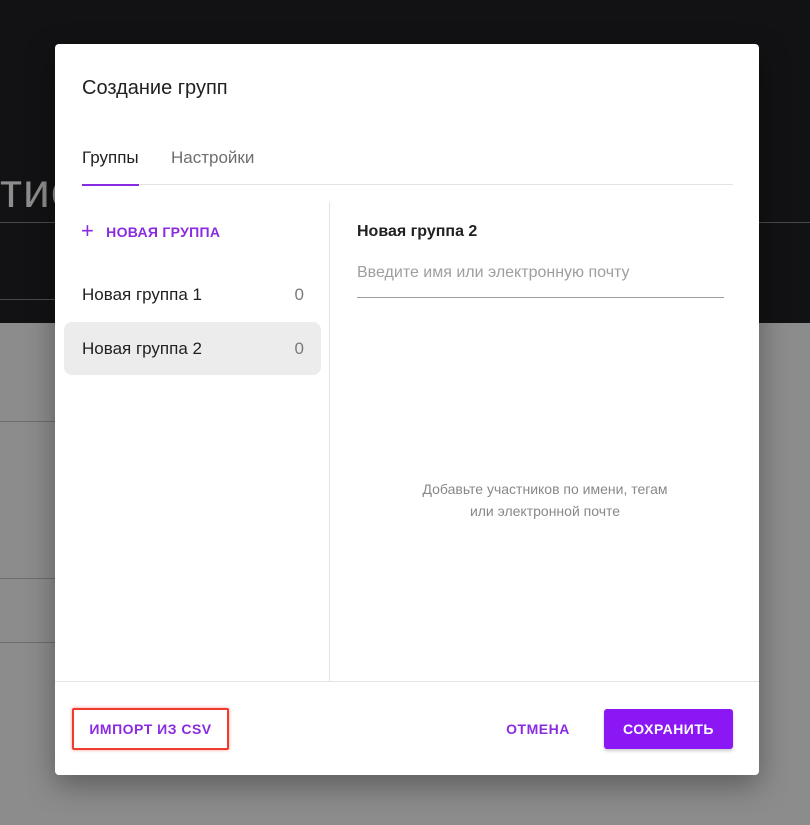 This screenshot has width=810, height=825. Describe the element at coordinates (155, 88) in the screenshot. I see `dialog-title: Создание групп` at that location.